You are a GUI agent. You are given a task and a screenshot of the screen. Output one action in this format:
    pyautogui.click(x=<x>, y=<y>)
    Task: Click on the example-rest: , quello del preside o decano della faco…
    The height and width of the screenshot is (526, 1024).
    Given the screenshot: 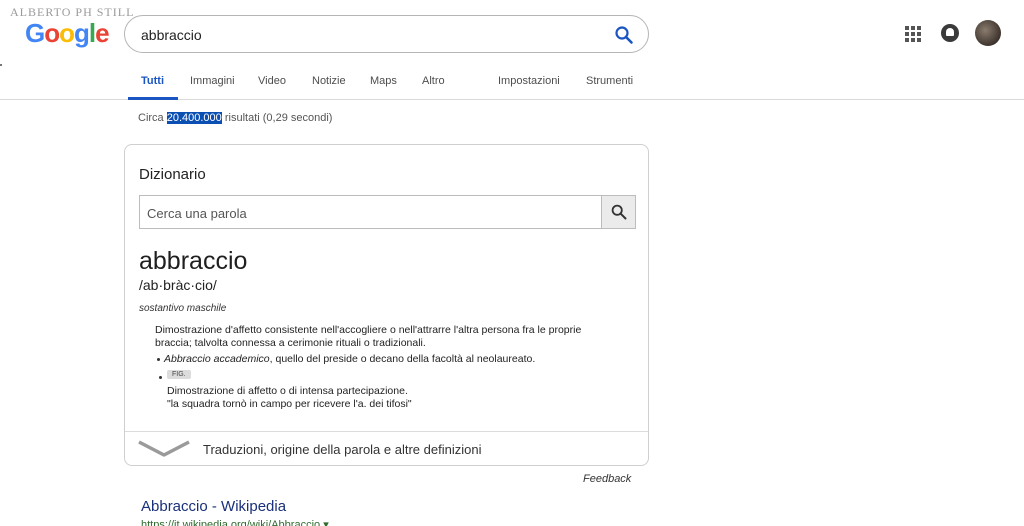 What is the action you would take?
    pyautogui.click(x=402, y=359)
    